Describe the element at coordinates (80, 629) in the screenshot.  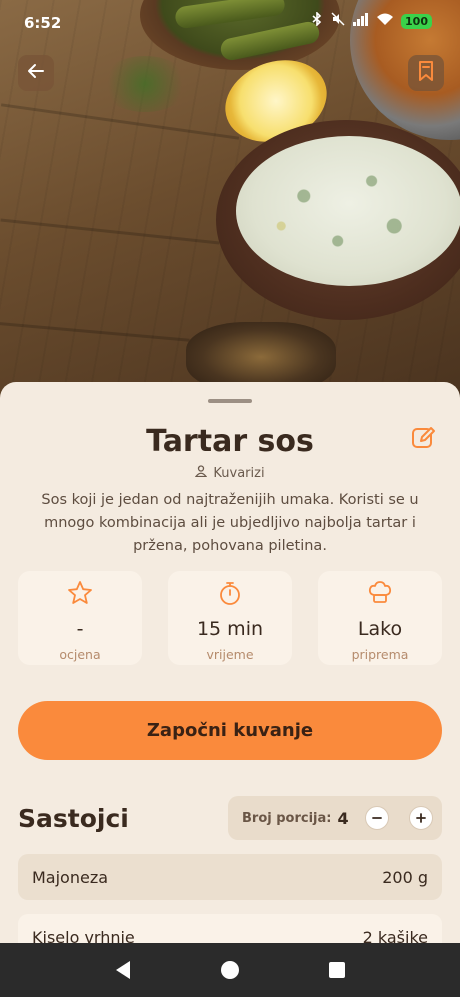
I see `stat-value: -` at that location.